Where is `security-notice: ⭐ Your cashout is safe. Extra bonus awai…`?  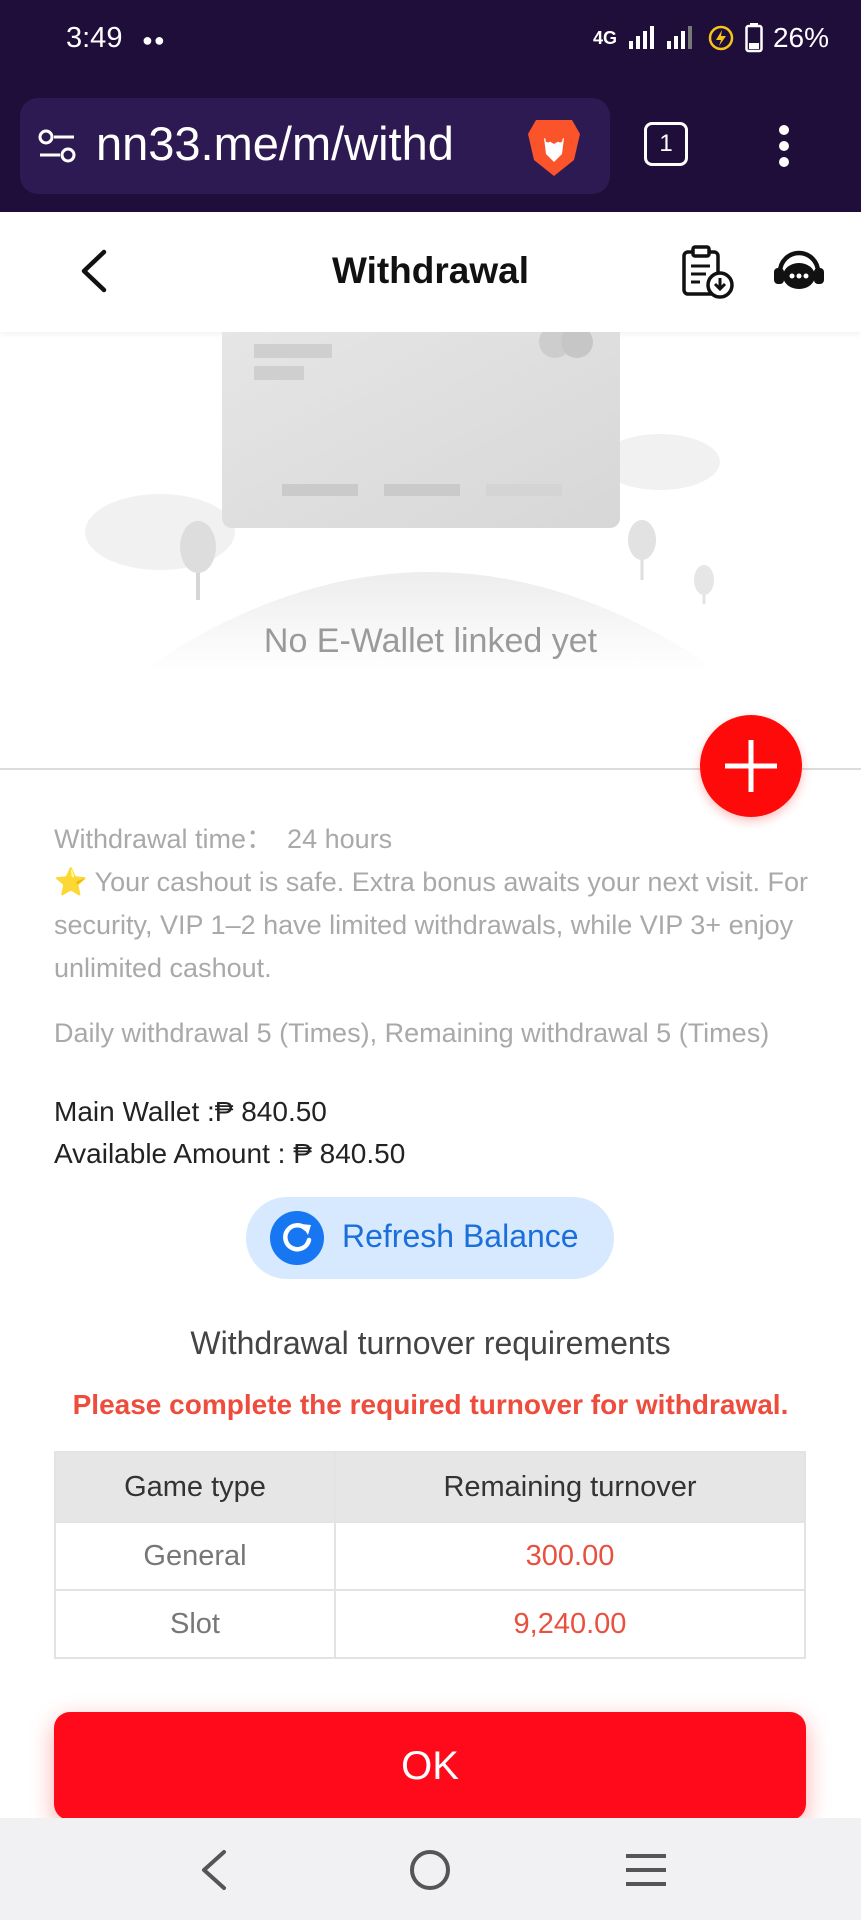 security-notice: ⭐ Your cashout is safe. Extra bonus awai… is located at coordinates (431, 925).